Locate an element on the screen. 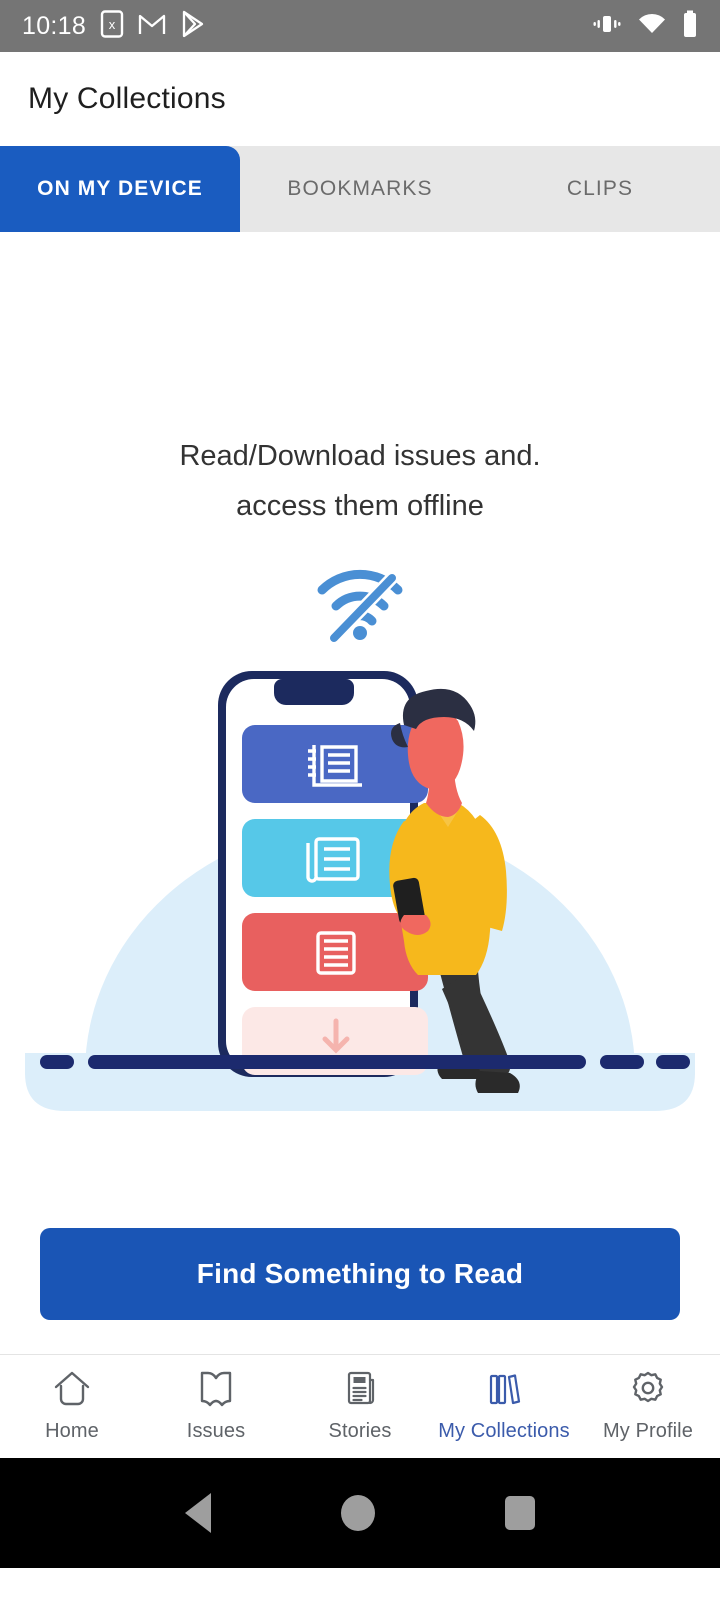 The width and height of the screenshot is (720, 1600). nav-item-label: Issues is located at coordinates (216, 1431).